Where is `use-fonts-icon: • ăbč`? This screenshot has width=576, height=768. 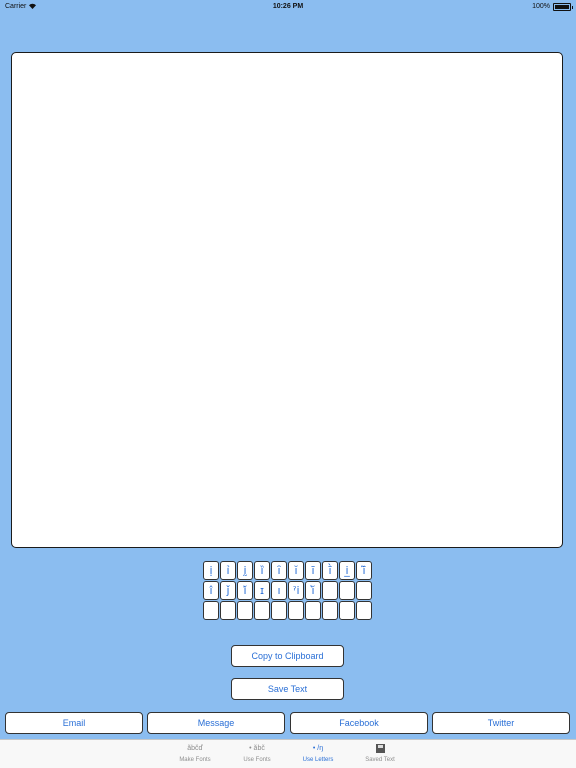
use-fonts-icon: • ăbč is located at coordinates (257, 748).